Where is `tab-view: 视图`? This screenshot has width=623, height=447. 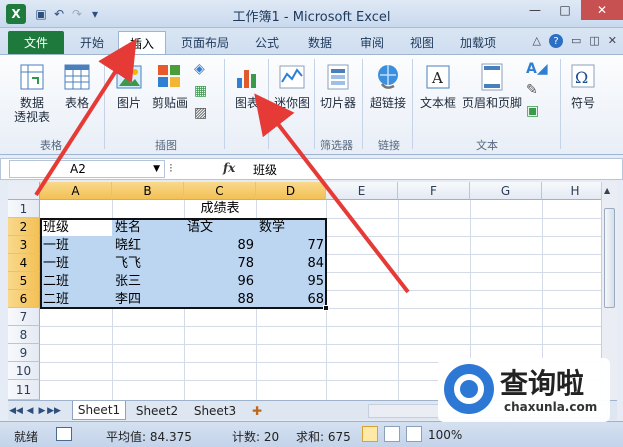
tab-view: 视图 is located at coordinates (422, 42).